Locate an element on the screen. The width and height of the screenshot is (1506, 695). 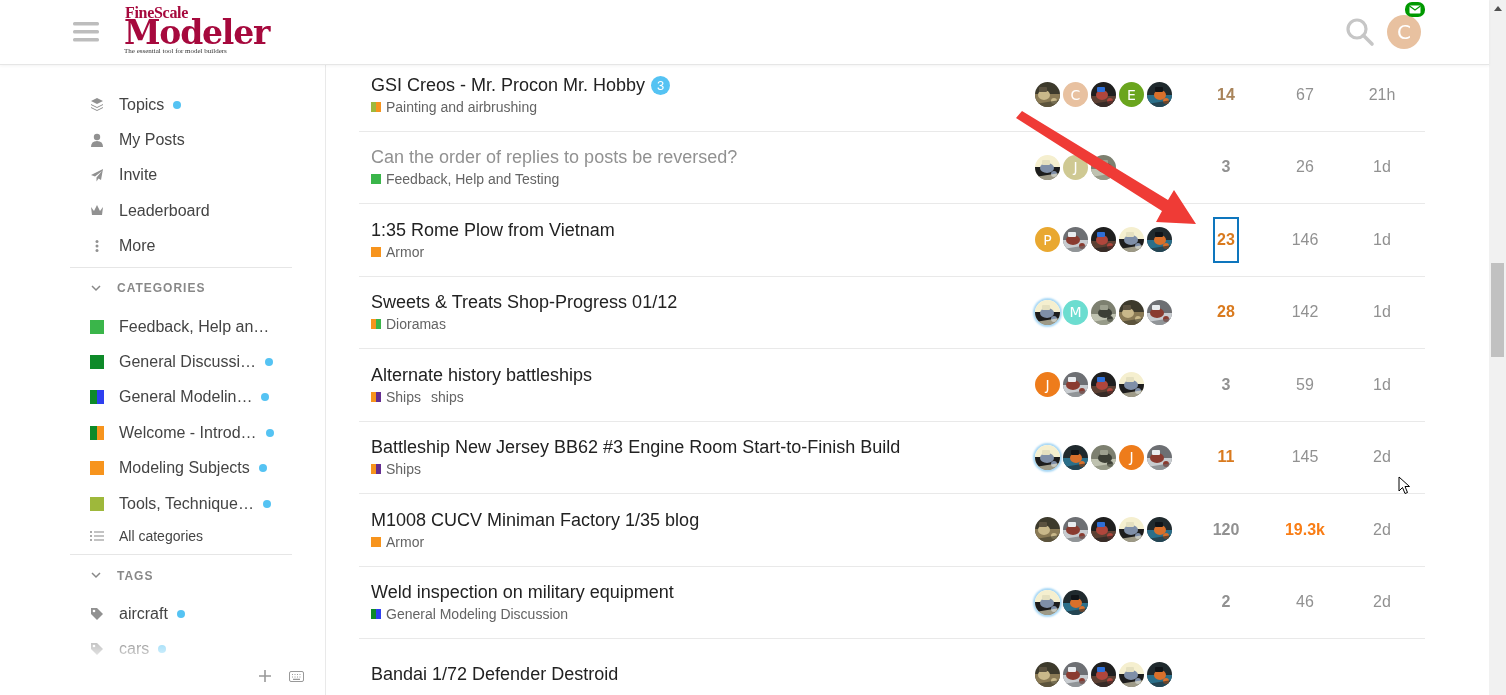
sidebar-link: Invite is located at coordinates (181, 175).